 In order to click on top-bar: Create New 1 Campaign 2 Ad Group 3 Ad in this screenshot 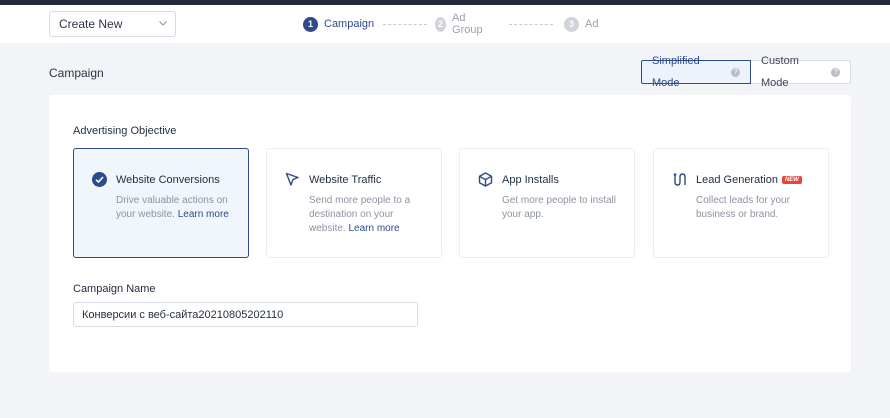, I will do `click(445, 24)`.